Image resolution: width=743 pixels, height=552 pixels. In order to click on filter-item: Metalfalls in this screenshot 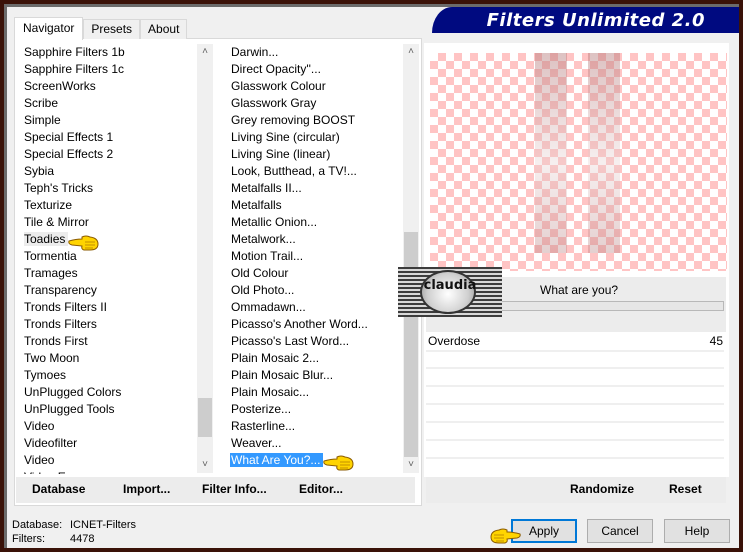, I will do `click(316, 205)`.